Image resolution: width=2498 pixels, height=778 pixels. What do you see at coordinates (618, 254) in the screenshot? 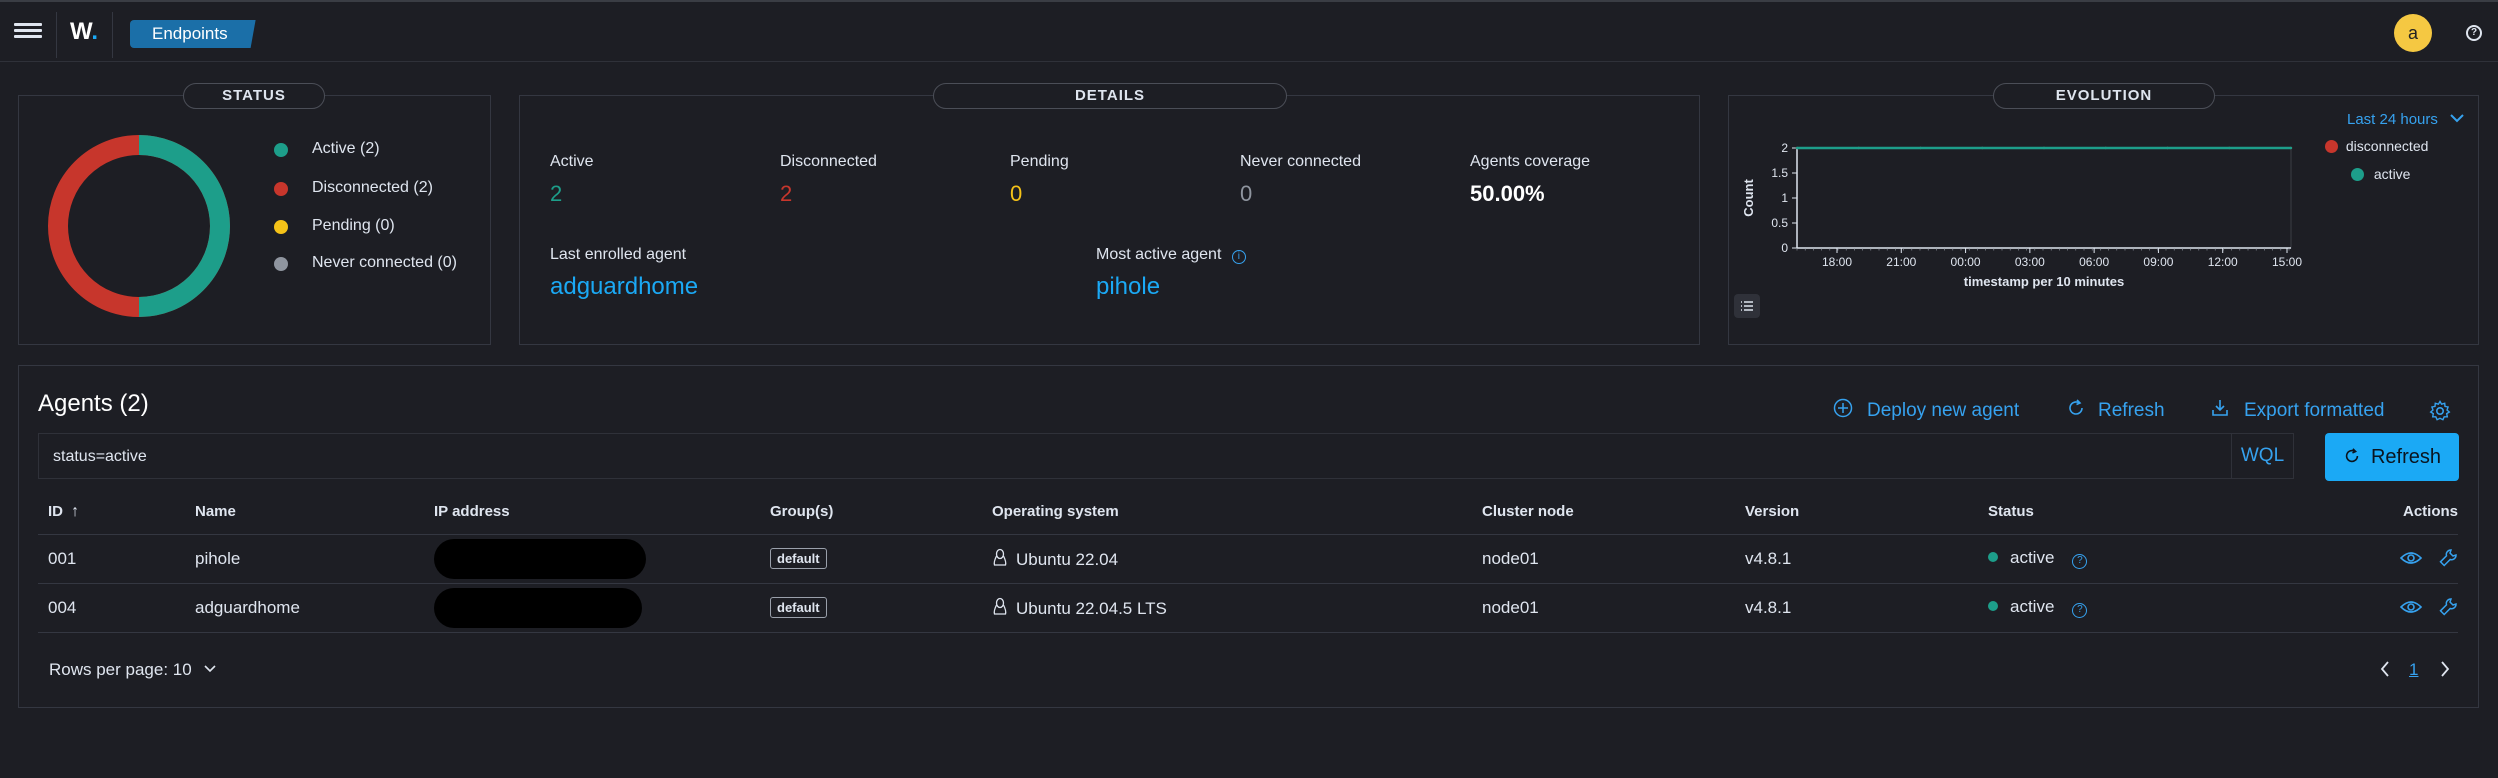
I see `last-enrolled-label: Last enrolled agent` at bounding box center [618, 254].